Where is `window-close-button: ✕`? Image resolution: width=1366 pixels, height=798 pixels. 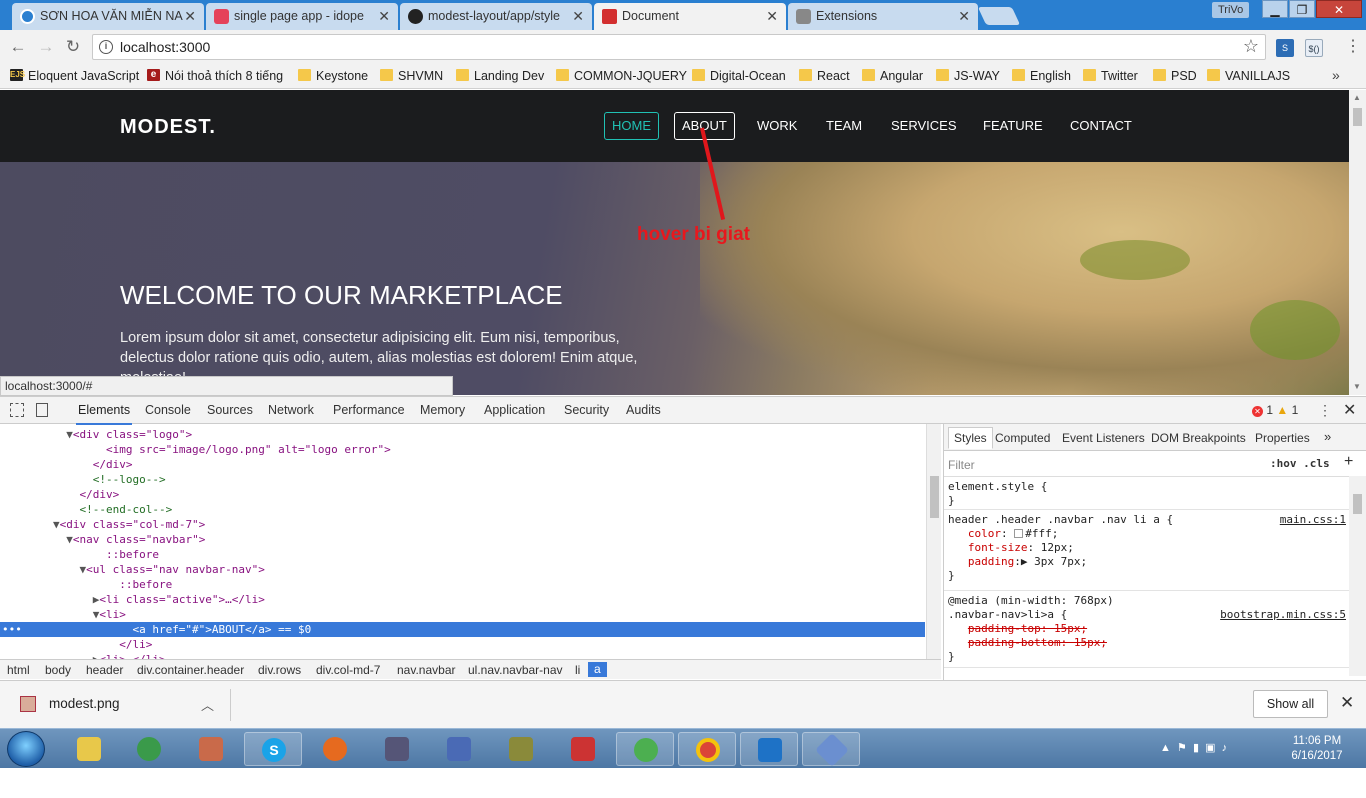 window-close-button: ✕ is located at coordinates (1339, 9).